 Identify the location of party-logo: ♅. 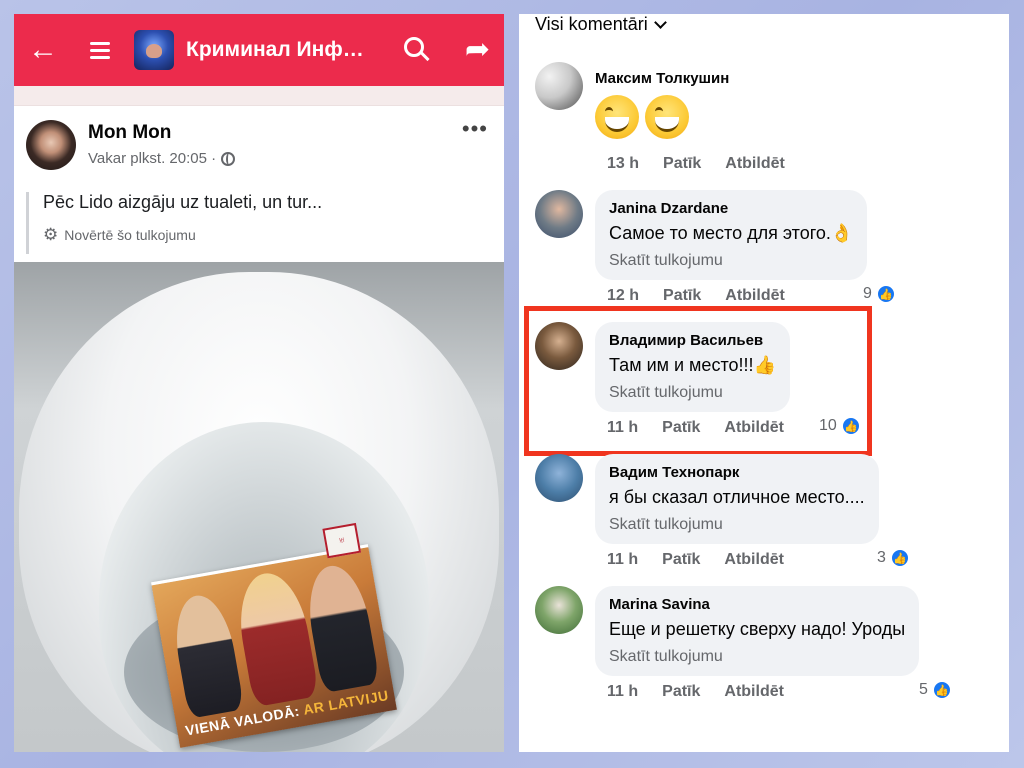
(342, 540).